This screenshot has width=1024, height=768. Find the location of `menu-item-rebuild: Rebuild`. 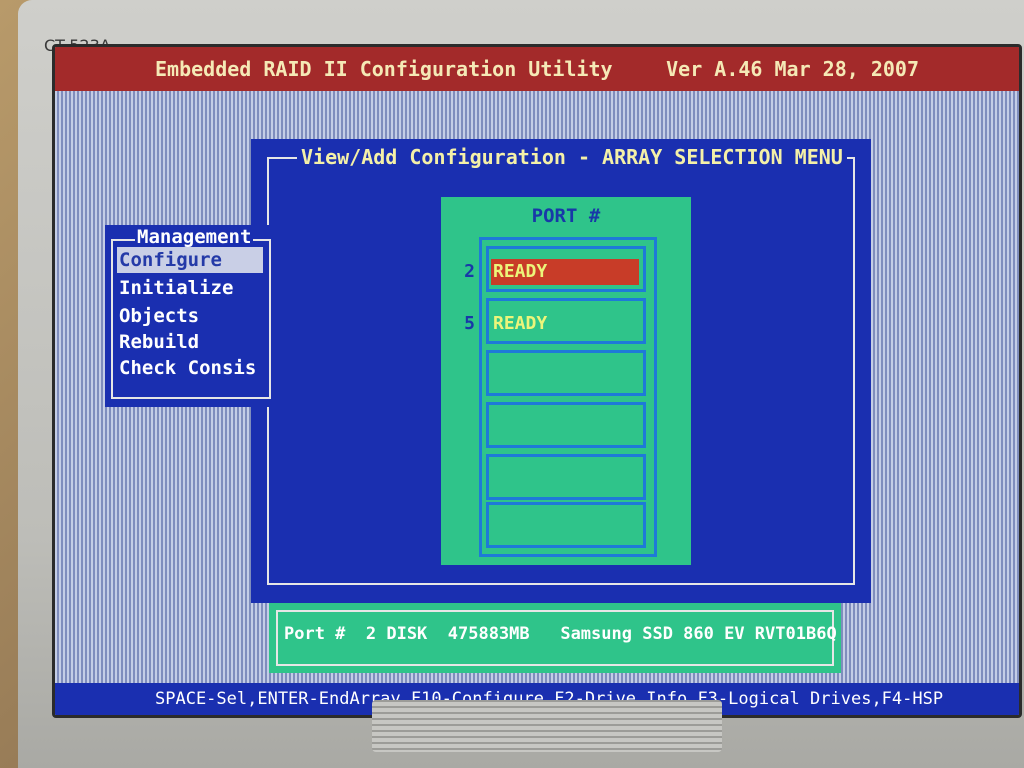

menu-item-rebuild: Rebuild is located at coordinates (190, 342).